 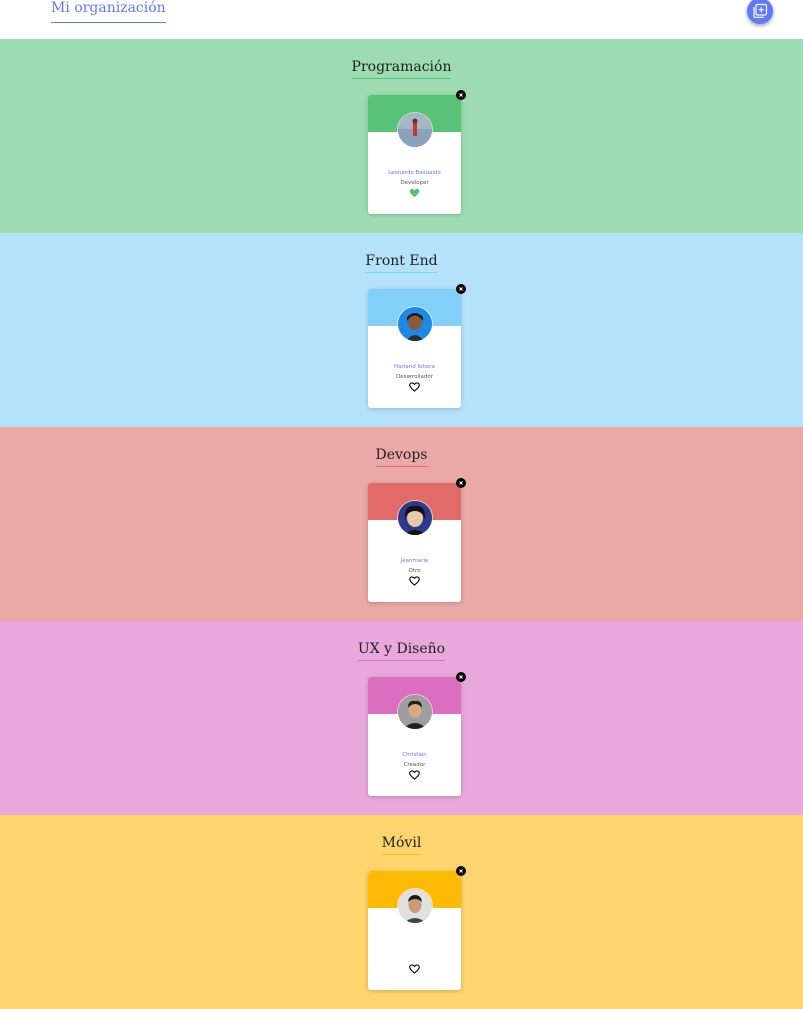 What do you see at coordinates (401, 19) in the screenshot?
I see `top-bar: Mi organización` at bounding box center [401, 19].